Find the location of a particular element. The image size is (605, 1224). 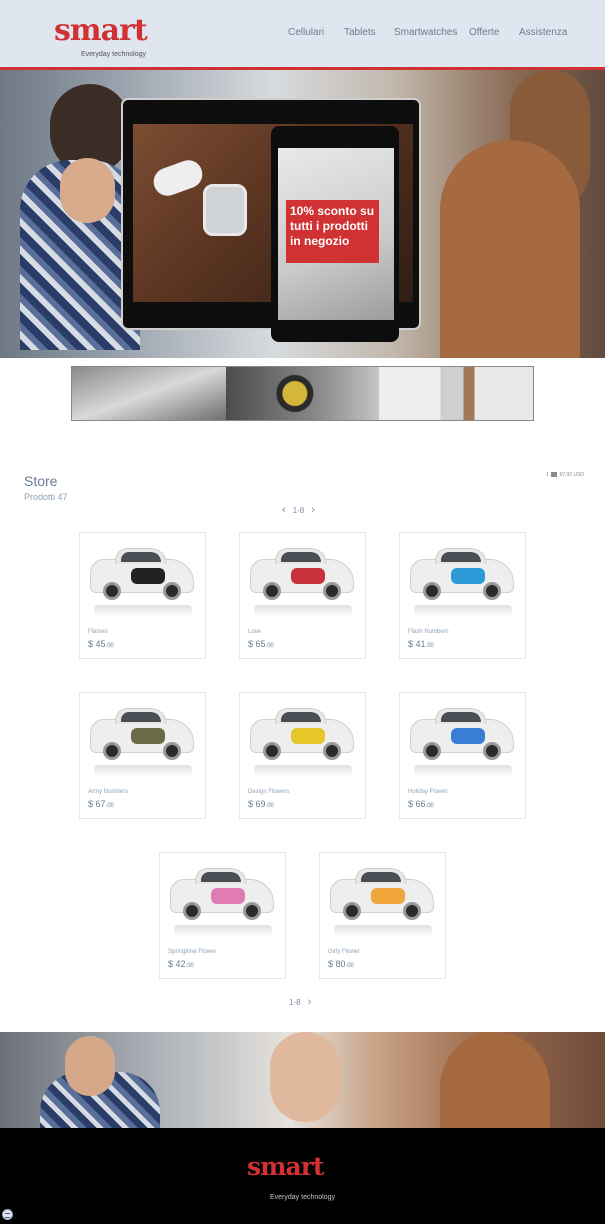

nav-item-assistenza: Assistenza is located at coordinates (543, 32).